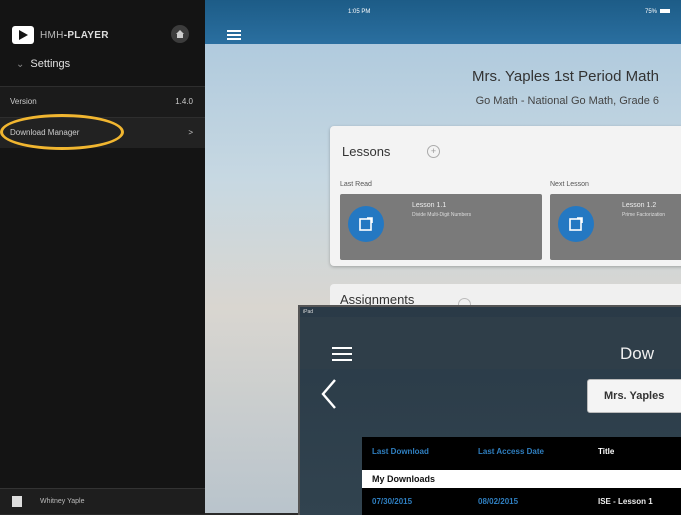 Image resolution: width=681 pixels, height=515 pixels. What do you see at coordinates (190, 132) in the screenshot?
I see `chevron-right-icon: >` at bounding box center [190, 132].